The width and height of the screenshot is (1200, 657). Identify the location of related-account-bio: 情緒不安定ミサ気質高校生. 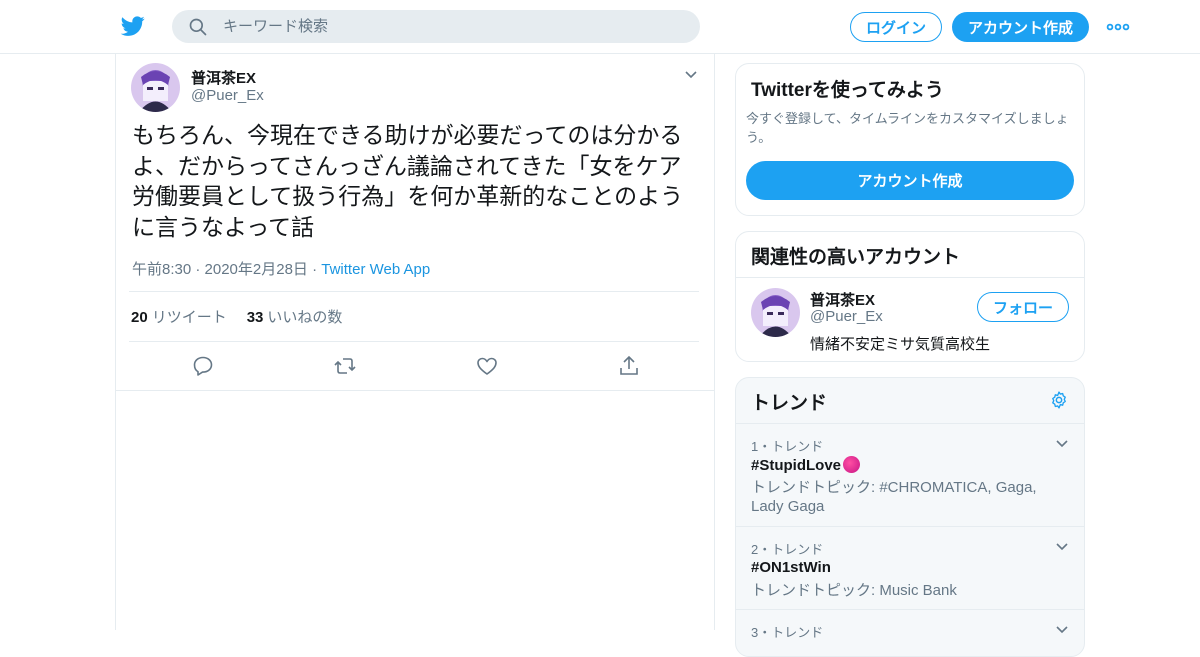
(900, 344).